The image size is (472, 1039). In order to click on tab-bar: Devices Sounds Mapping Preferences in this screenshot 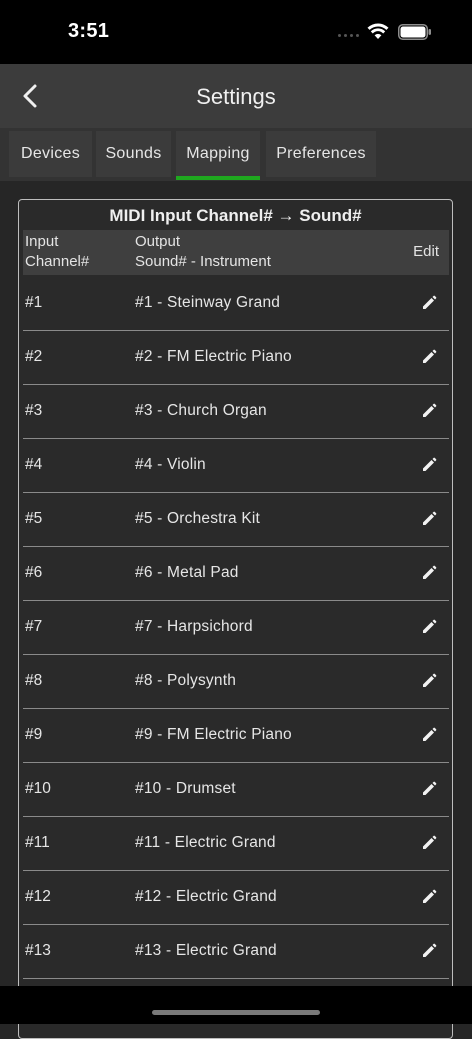, I will do `click(236, 154)`.